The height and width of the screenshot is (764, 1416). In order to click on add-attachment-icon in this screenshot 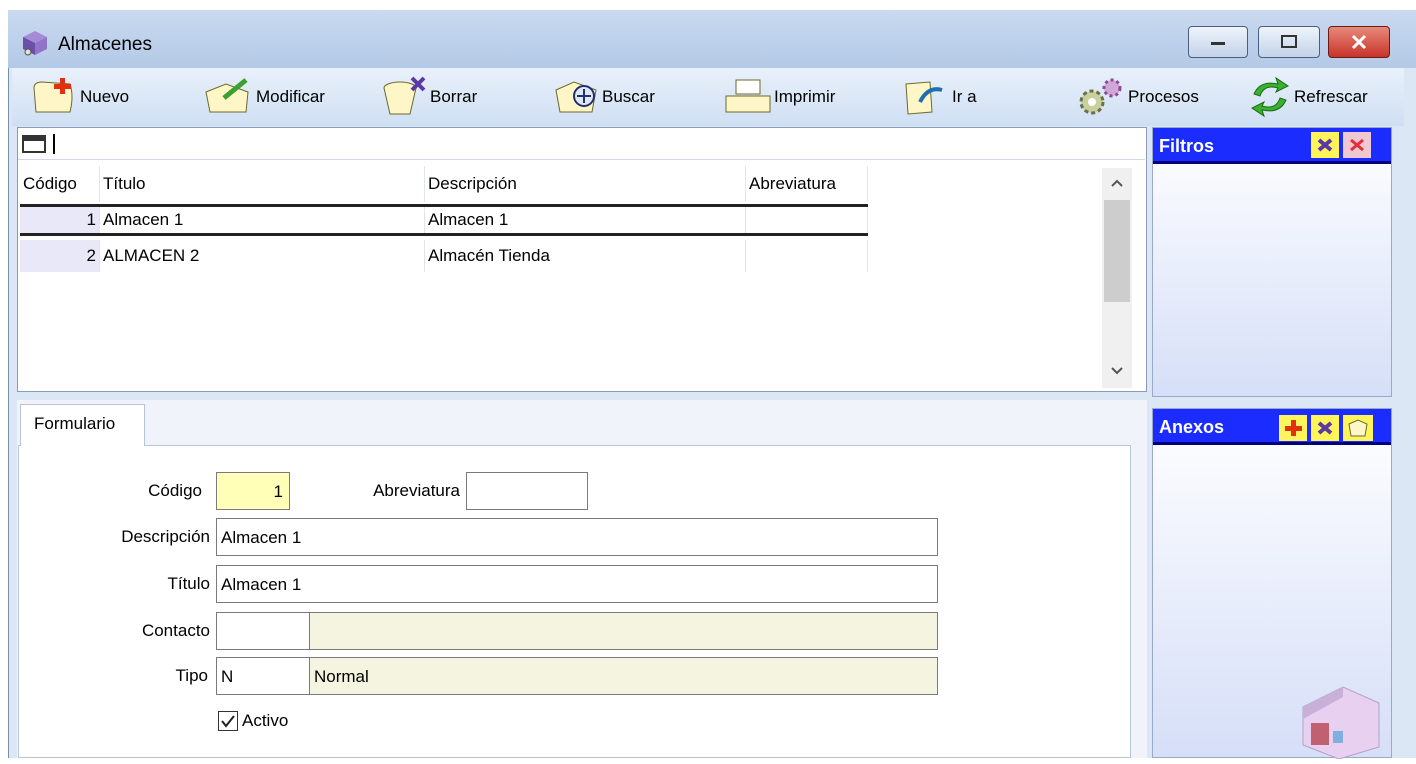, I will do `click(1293, 428)`.